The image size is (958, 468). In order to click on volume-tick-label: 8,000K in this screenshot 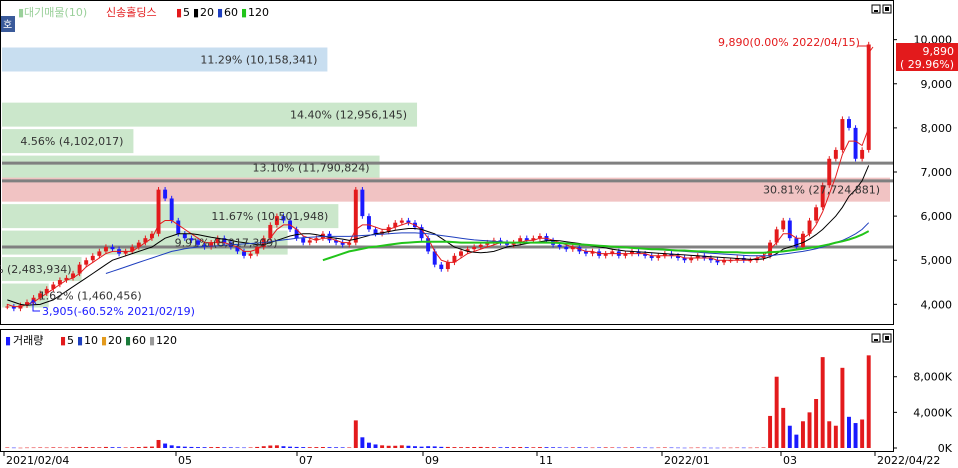, I will do `click(932, 377)`.